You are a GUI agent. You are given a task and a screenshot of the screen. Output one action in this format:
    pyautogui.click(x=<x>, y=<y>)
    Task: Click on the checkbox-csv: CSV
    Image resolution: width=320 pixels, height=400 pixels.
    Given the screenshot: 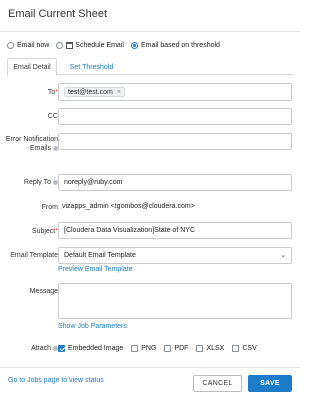 What is the action you would take?
    pyautogui.click(x=244, y=348)
    